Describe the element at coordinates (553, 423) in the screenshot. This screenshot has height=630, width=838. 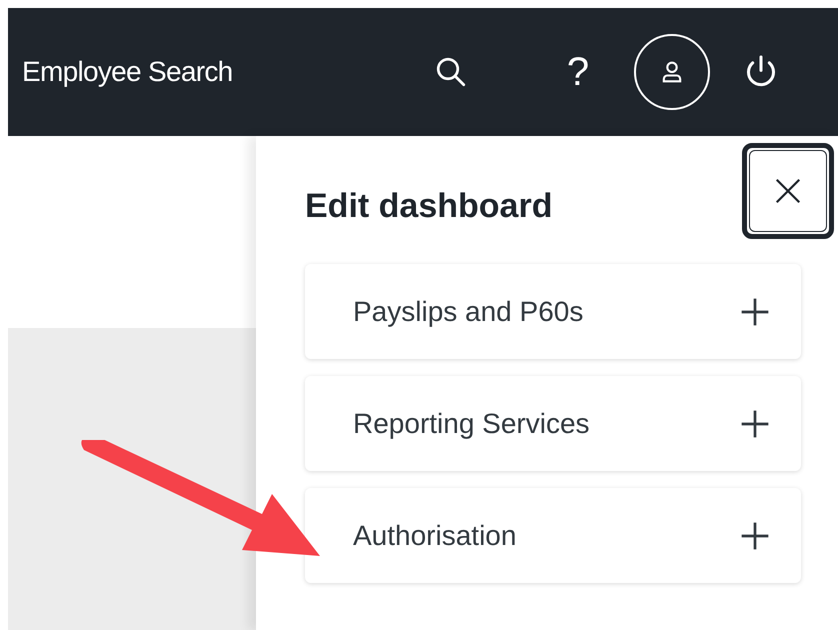
I see `widget-option: Reporting Services` at that location.